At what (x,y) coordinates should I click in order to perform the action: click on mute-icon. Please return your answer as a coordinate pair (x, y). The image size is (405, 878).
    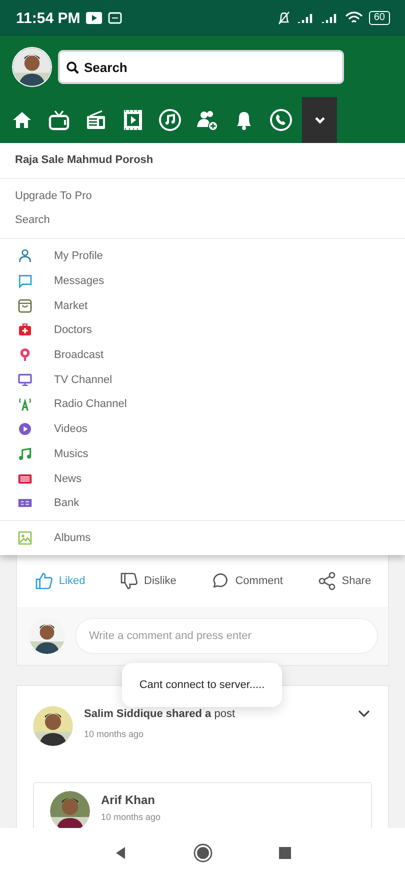
    Looking at the image, I should click on (283, 18).